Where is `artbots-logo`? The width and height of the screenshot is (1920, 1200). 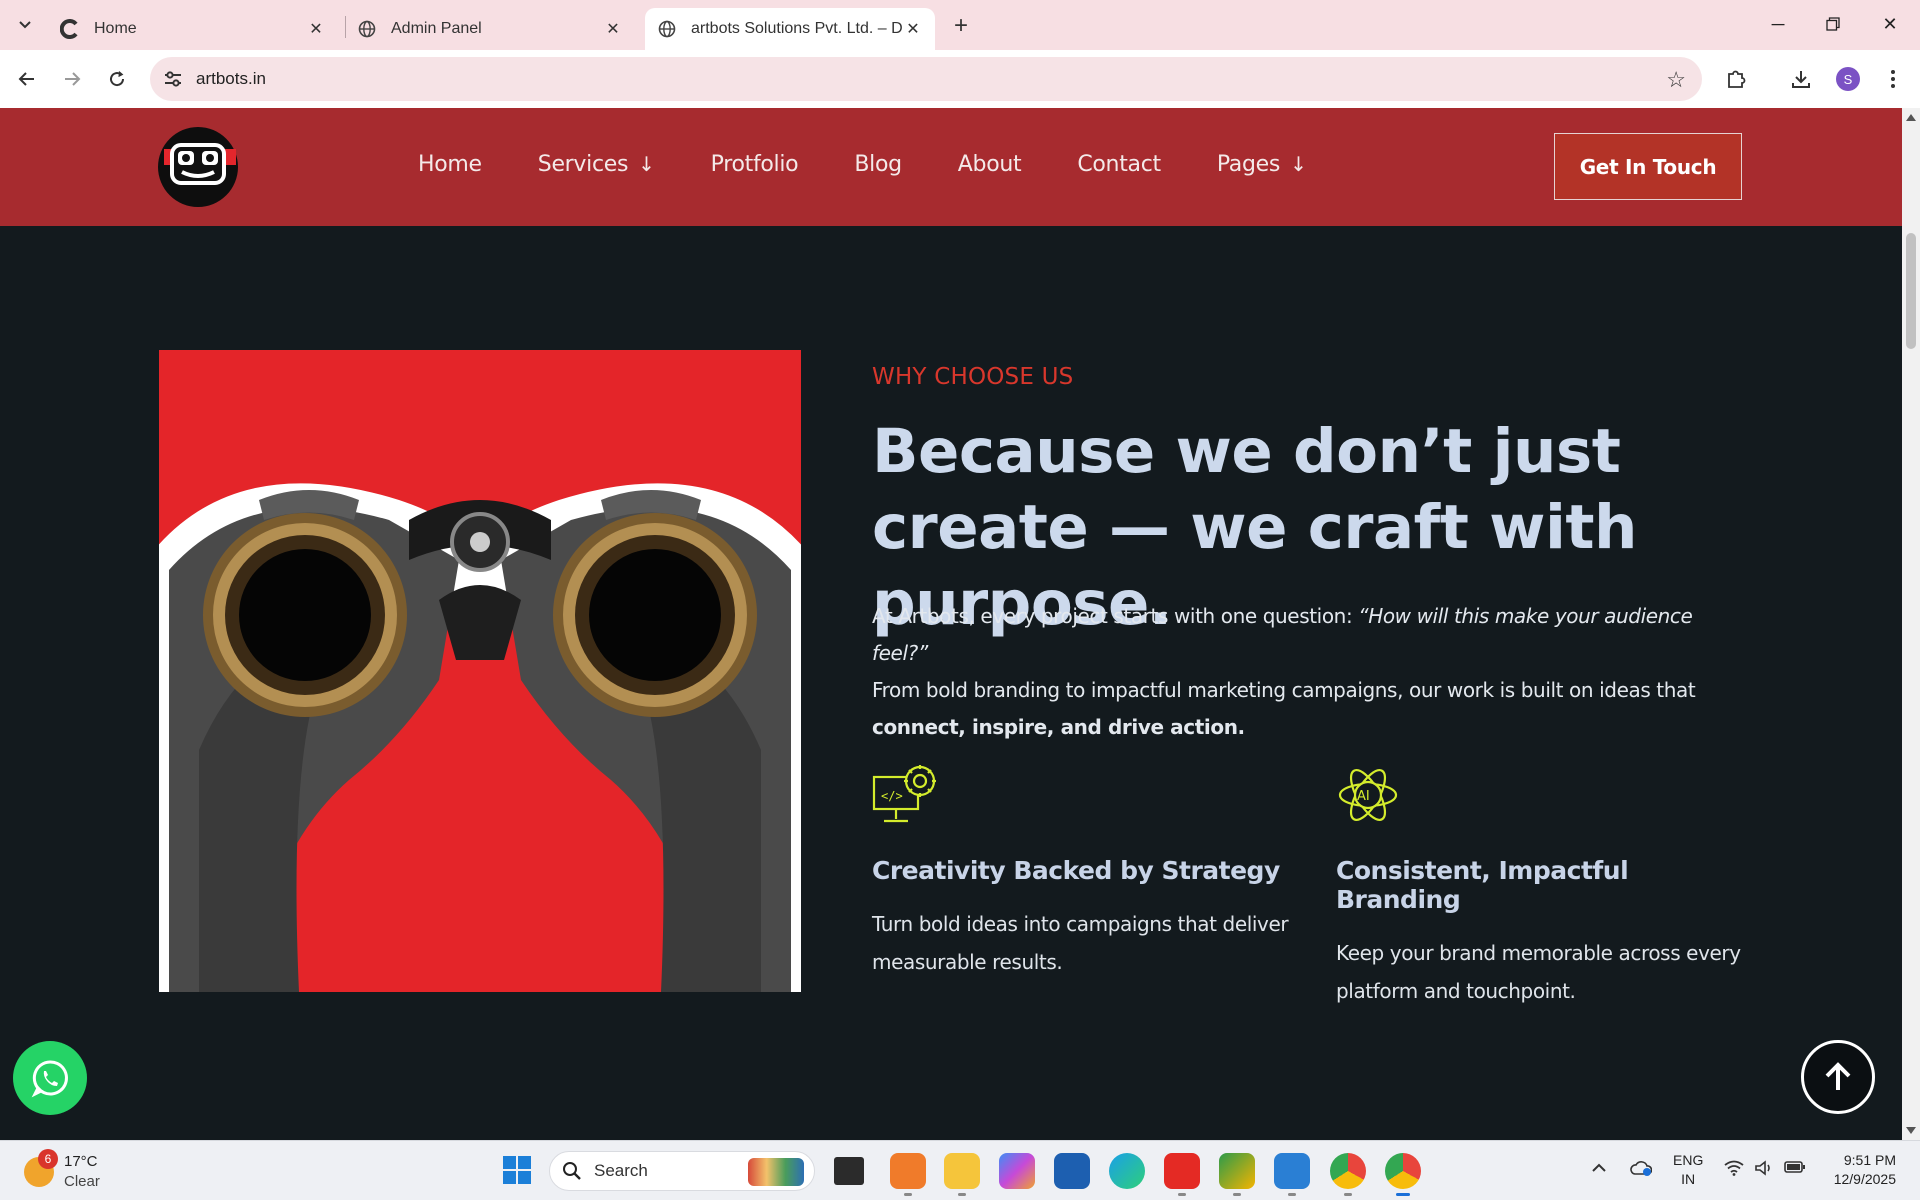
artbots-logo is located at coordinates (198, 167).